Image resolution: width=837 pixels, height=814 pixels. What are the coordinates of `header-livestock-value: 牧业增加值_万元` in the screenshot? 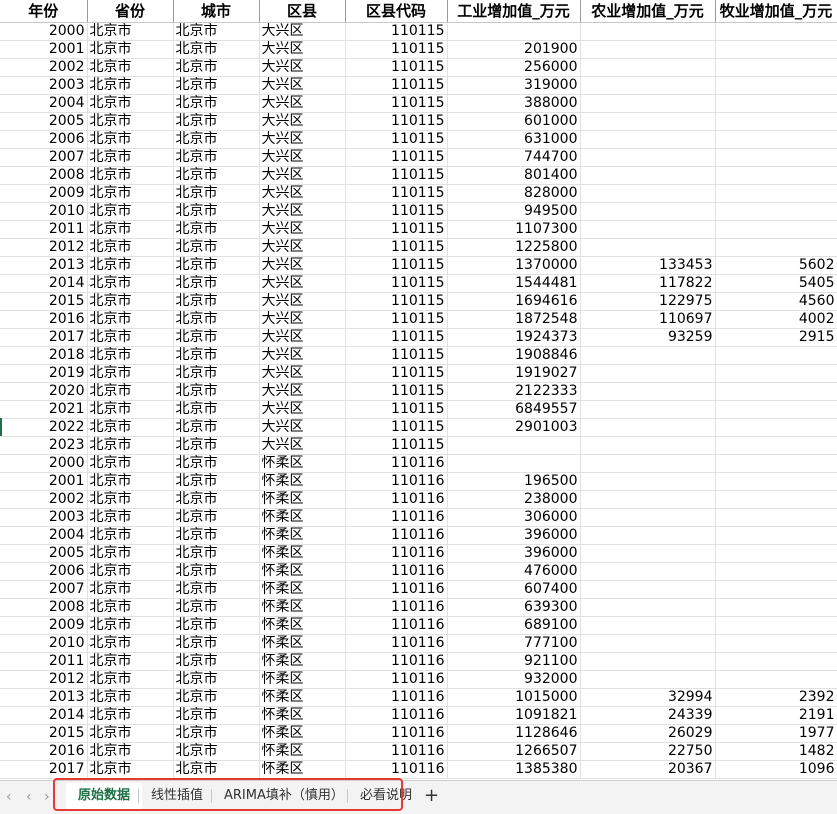 It's located at (776, 11).